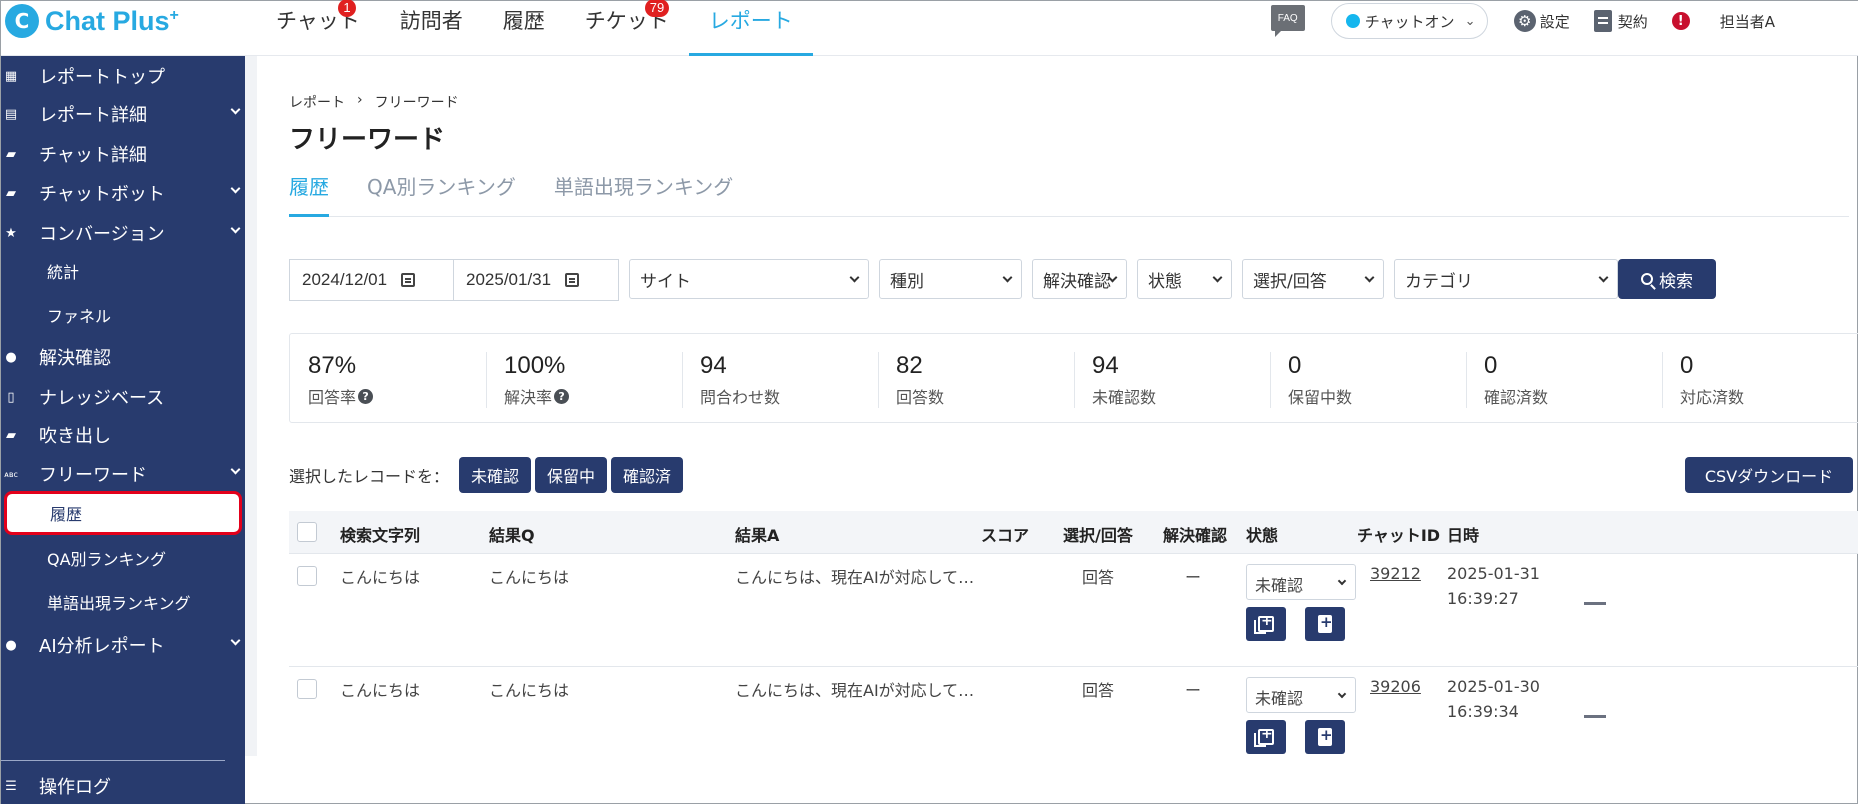  What do you see at coordinates (1506, 279) in the screenshot?
I see `category-select: カテゴリ` at bounding box center [1506, 279].